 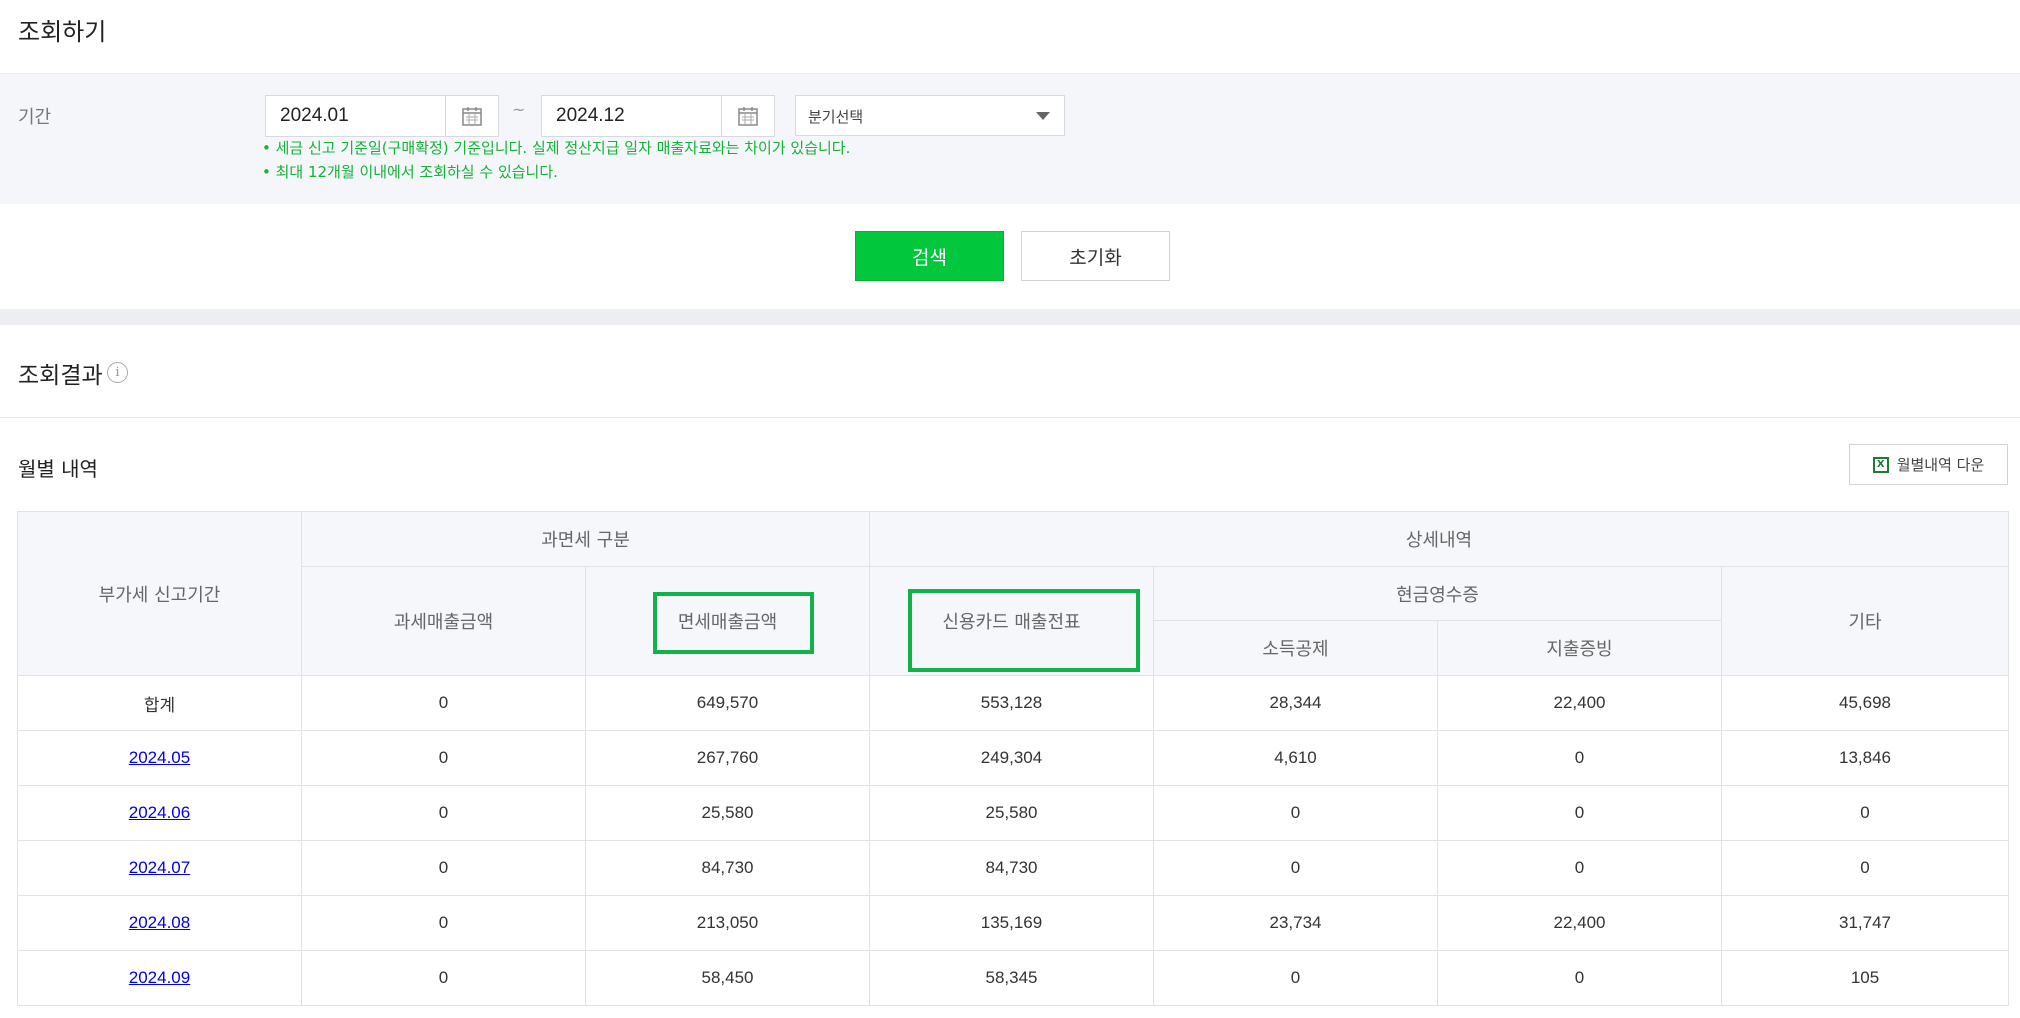 I want to click on end-date-calendar-button, so click(x=748, y=116).